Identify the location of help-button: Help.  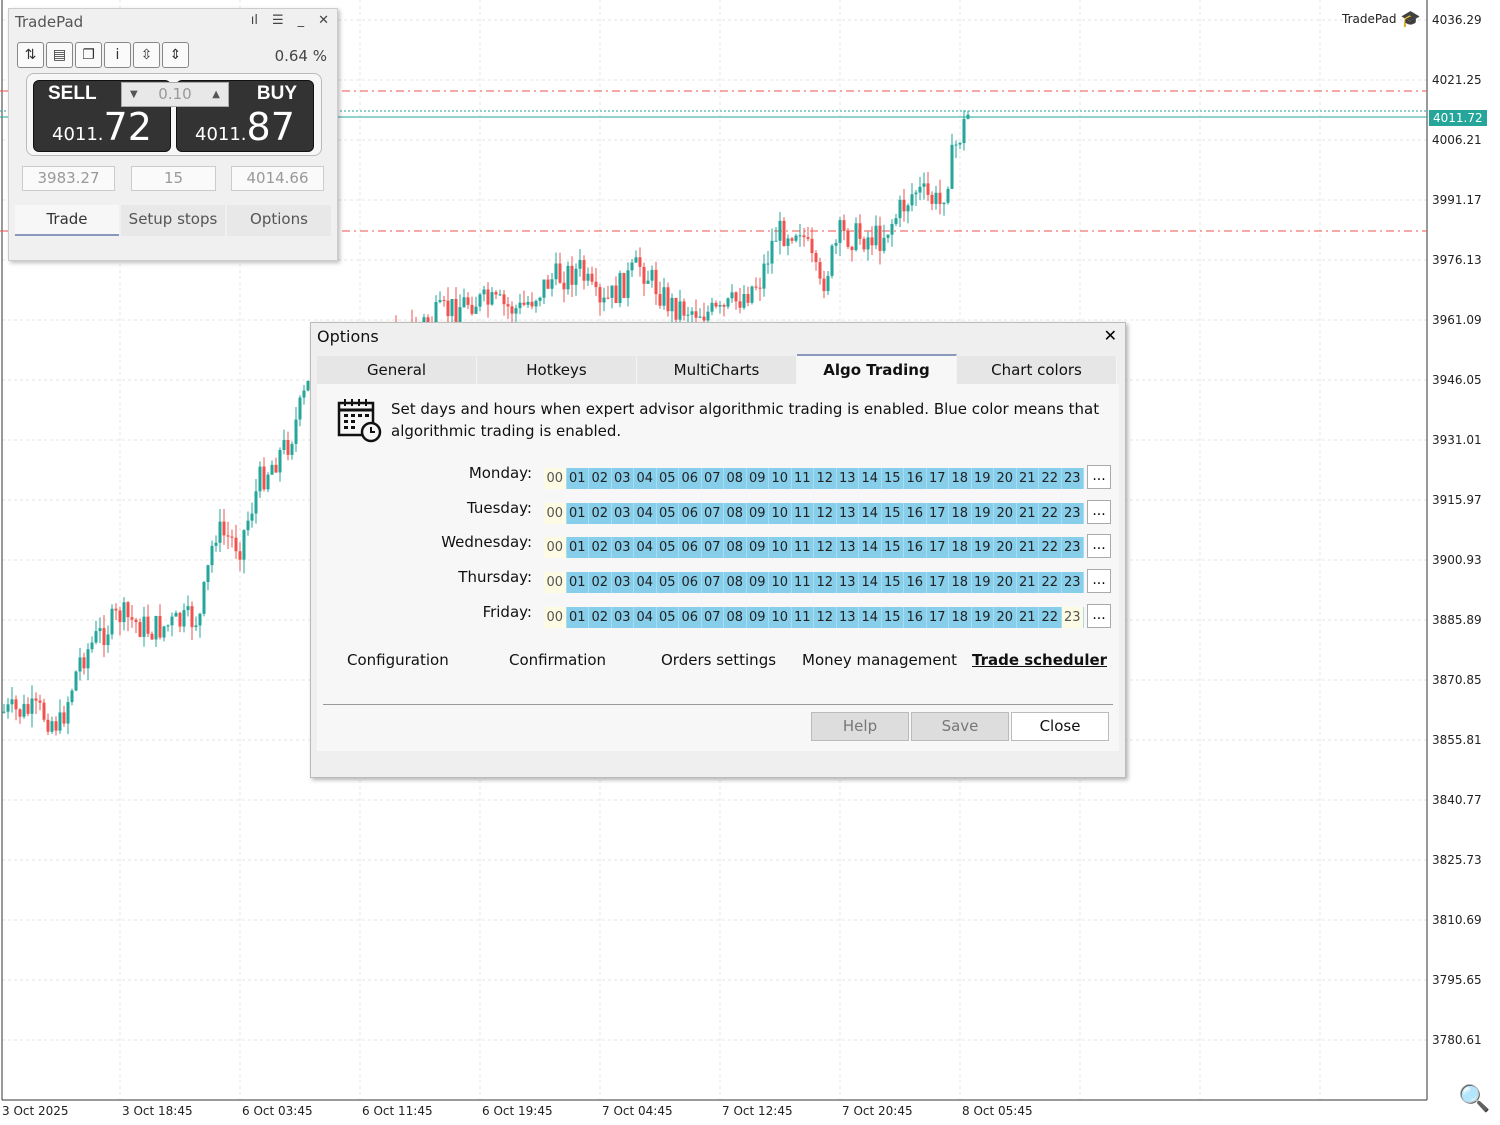
(860, 726).